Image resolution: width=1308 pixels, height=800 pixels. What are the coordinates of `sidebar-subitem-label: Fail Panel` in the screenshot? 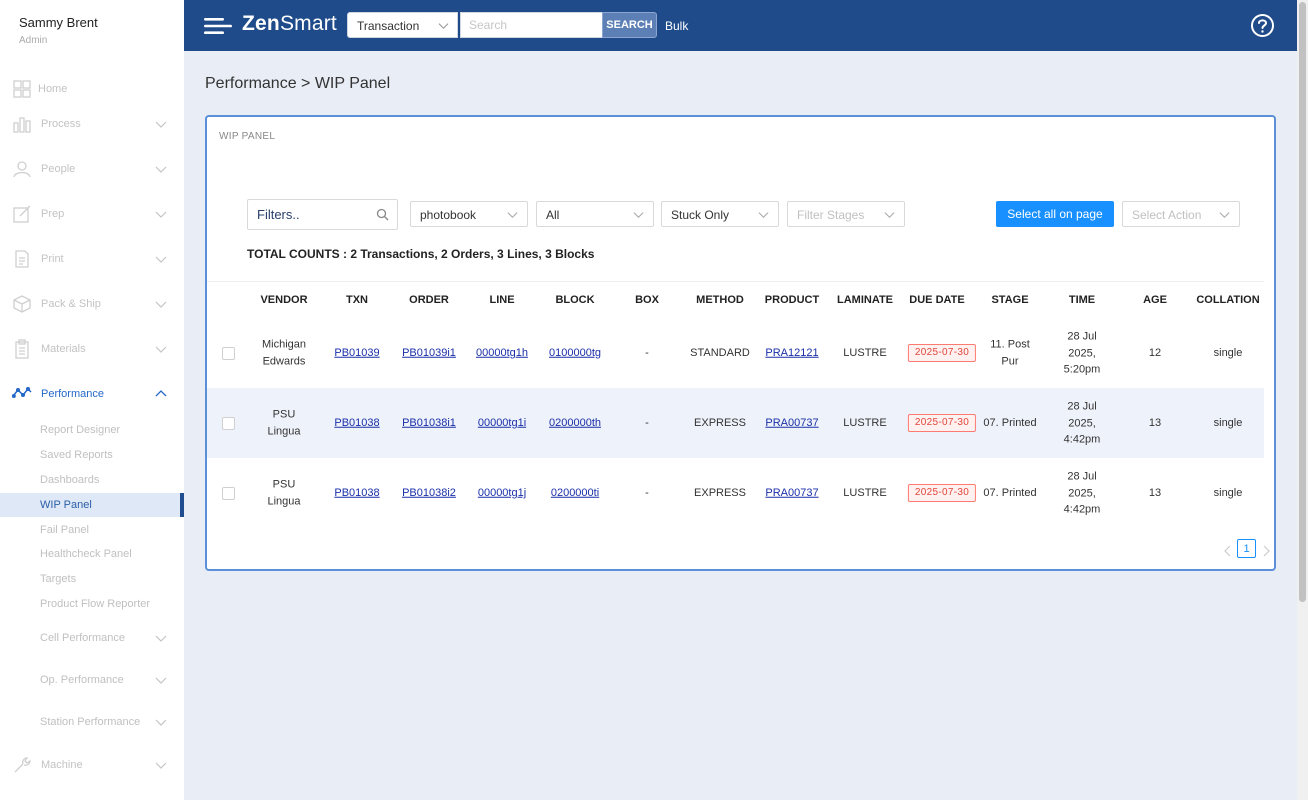 It's located at (64, 530).